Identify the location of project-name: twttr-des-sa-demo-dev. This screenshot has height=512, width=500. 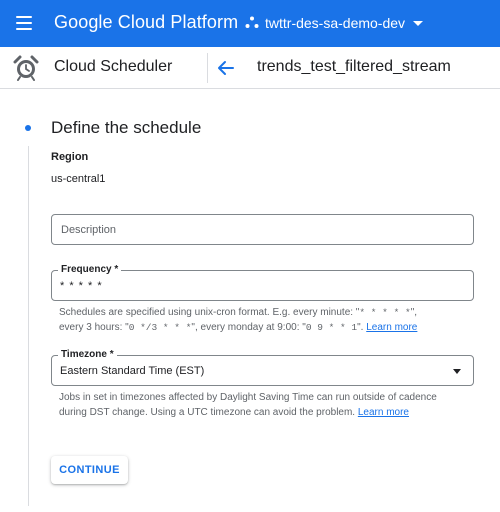
(335, 23).